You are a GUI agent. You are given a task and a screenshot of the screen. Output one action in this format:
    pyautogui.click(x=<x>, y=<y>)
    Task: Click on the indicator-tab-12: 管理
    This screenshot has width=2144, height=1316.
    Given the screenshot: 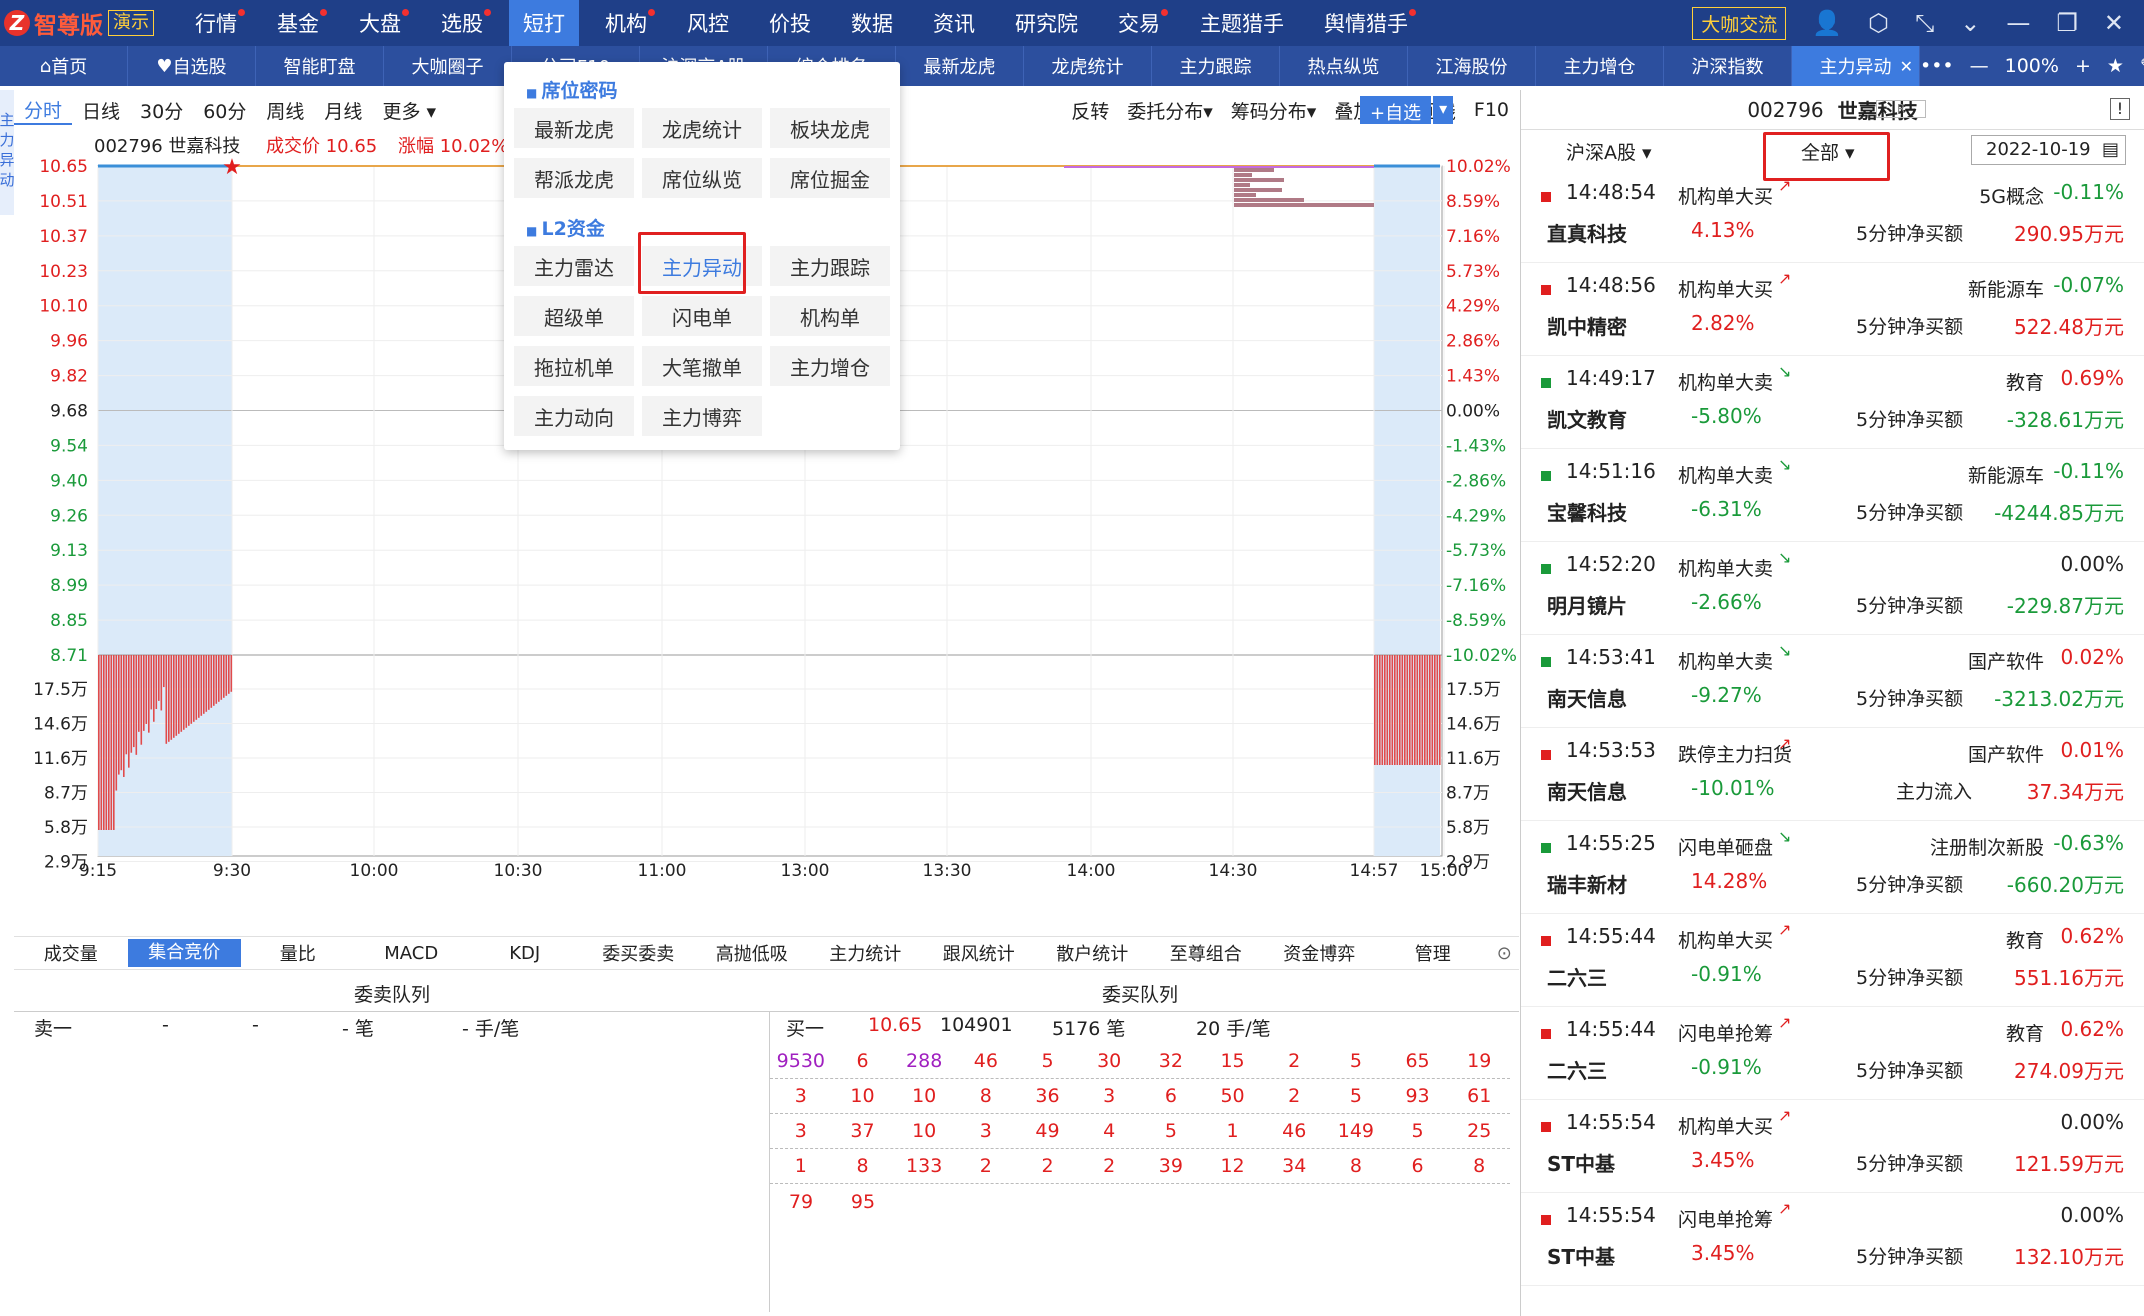 What is the action you would take?
    pyautogui.click(x=1433, y=953)
    